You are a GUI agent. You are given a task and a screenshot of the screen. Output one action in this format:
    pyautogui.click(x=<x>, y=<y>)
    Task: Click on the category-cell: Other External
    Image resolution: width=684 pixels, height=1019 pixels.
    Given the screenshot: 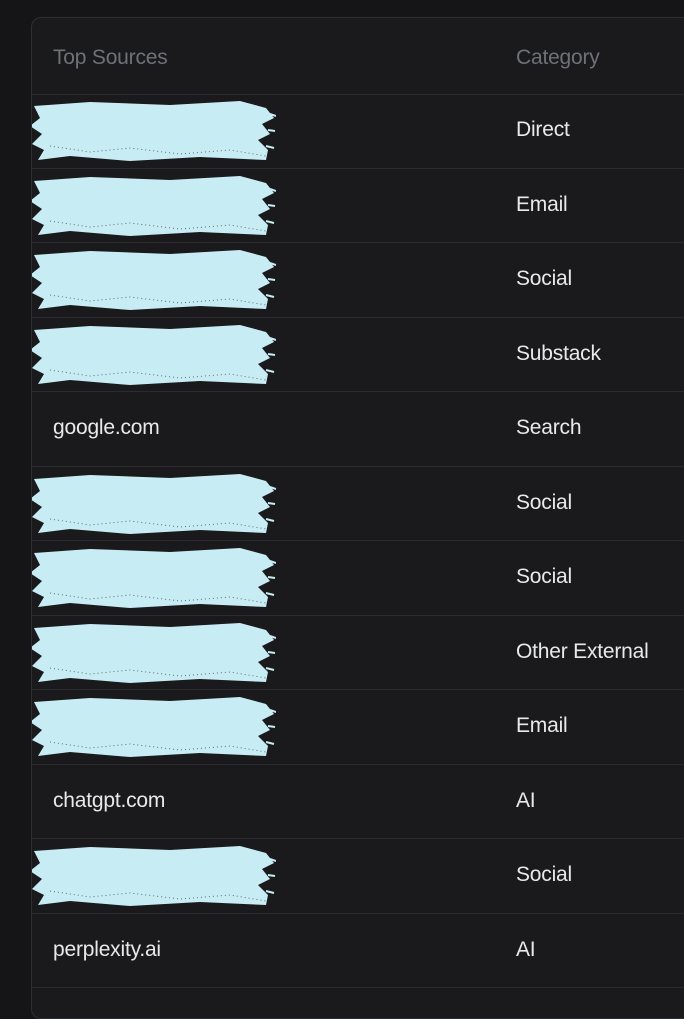 What is the action you would take?
    pyautogui.click(x=582, y=651)
    